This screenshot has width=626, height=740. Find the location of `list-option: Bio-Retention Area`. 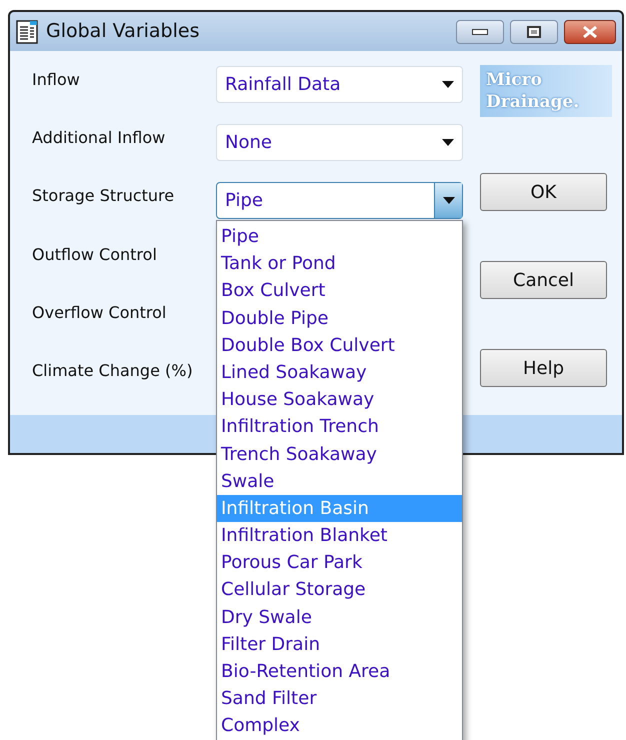

list-option: Bio-Retention Area is located at coordinates (339, 672).